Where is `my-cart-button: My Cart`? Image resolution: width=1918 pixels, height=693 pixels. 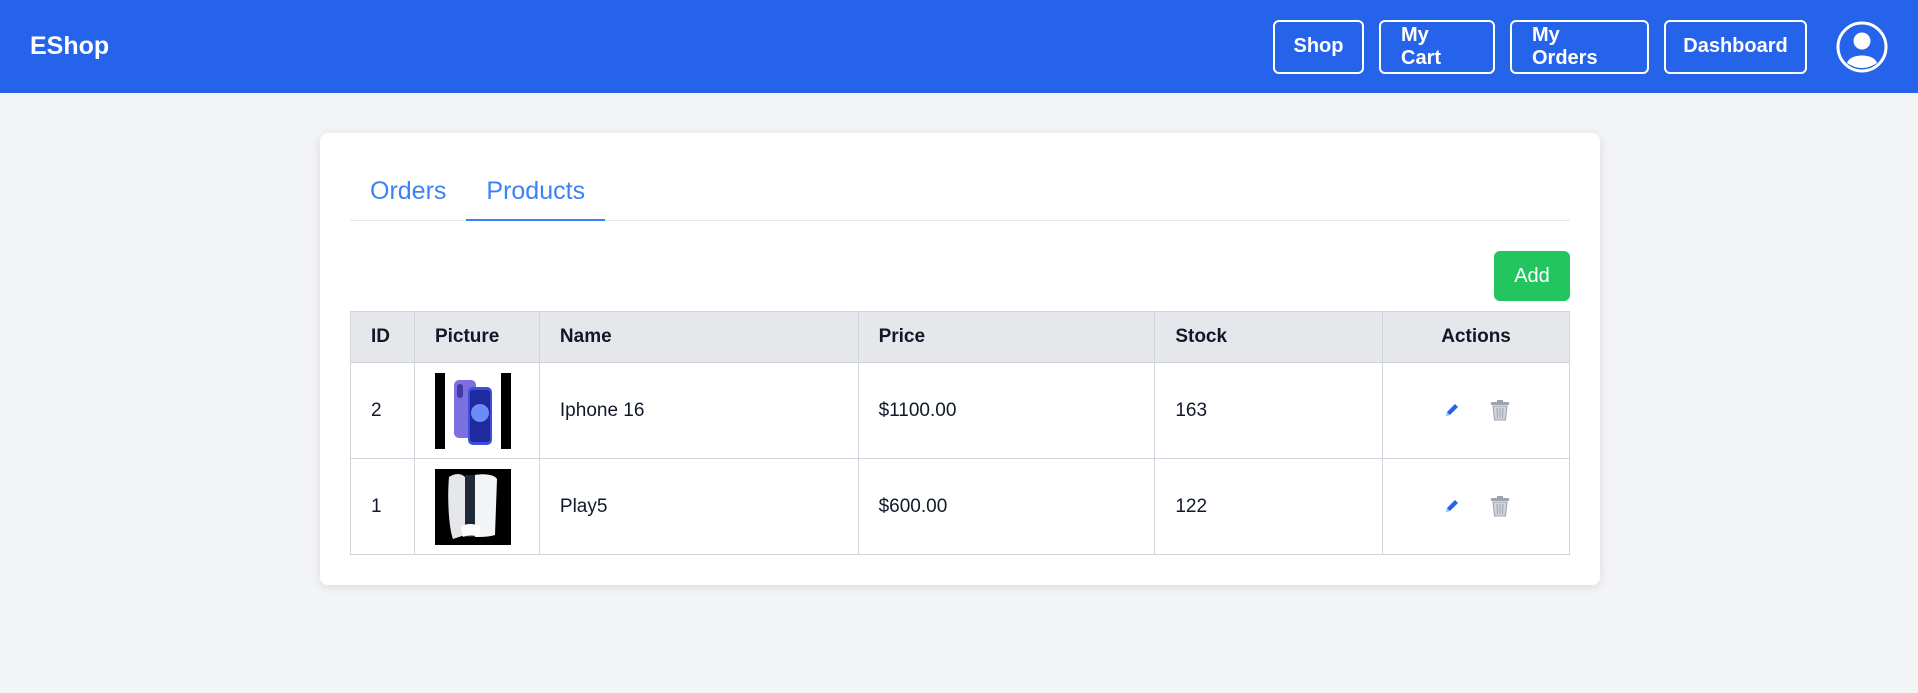 my-cart-button: My Cart is located at coordinates (1437, 46).